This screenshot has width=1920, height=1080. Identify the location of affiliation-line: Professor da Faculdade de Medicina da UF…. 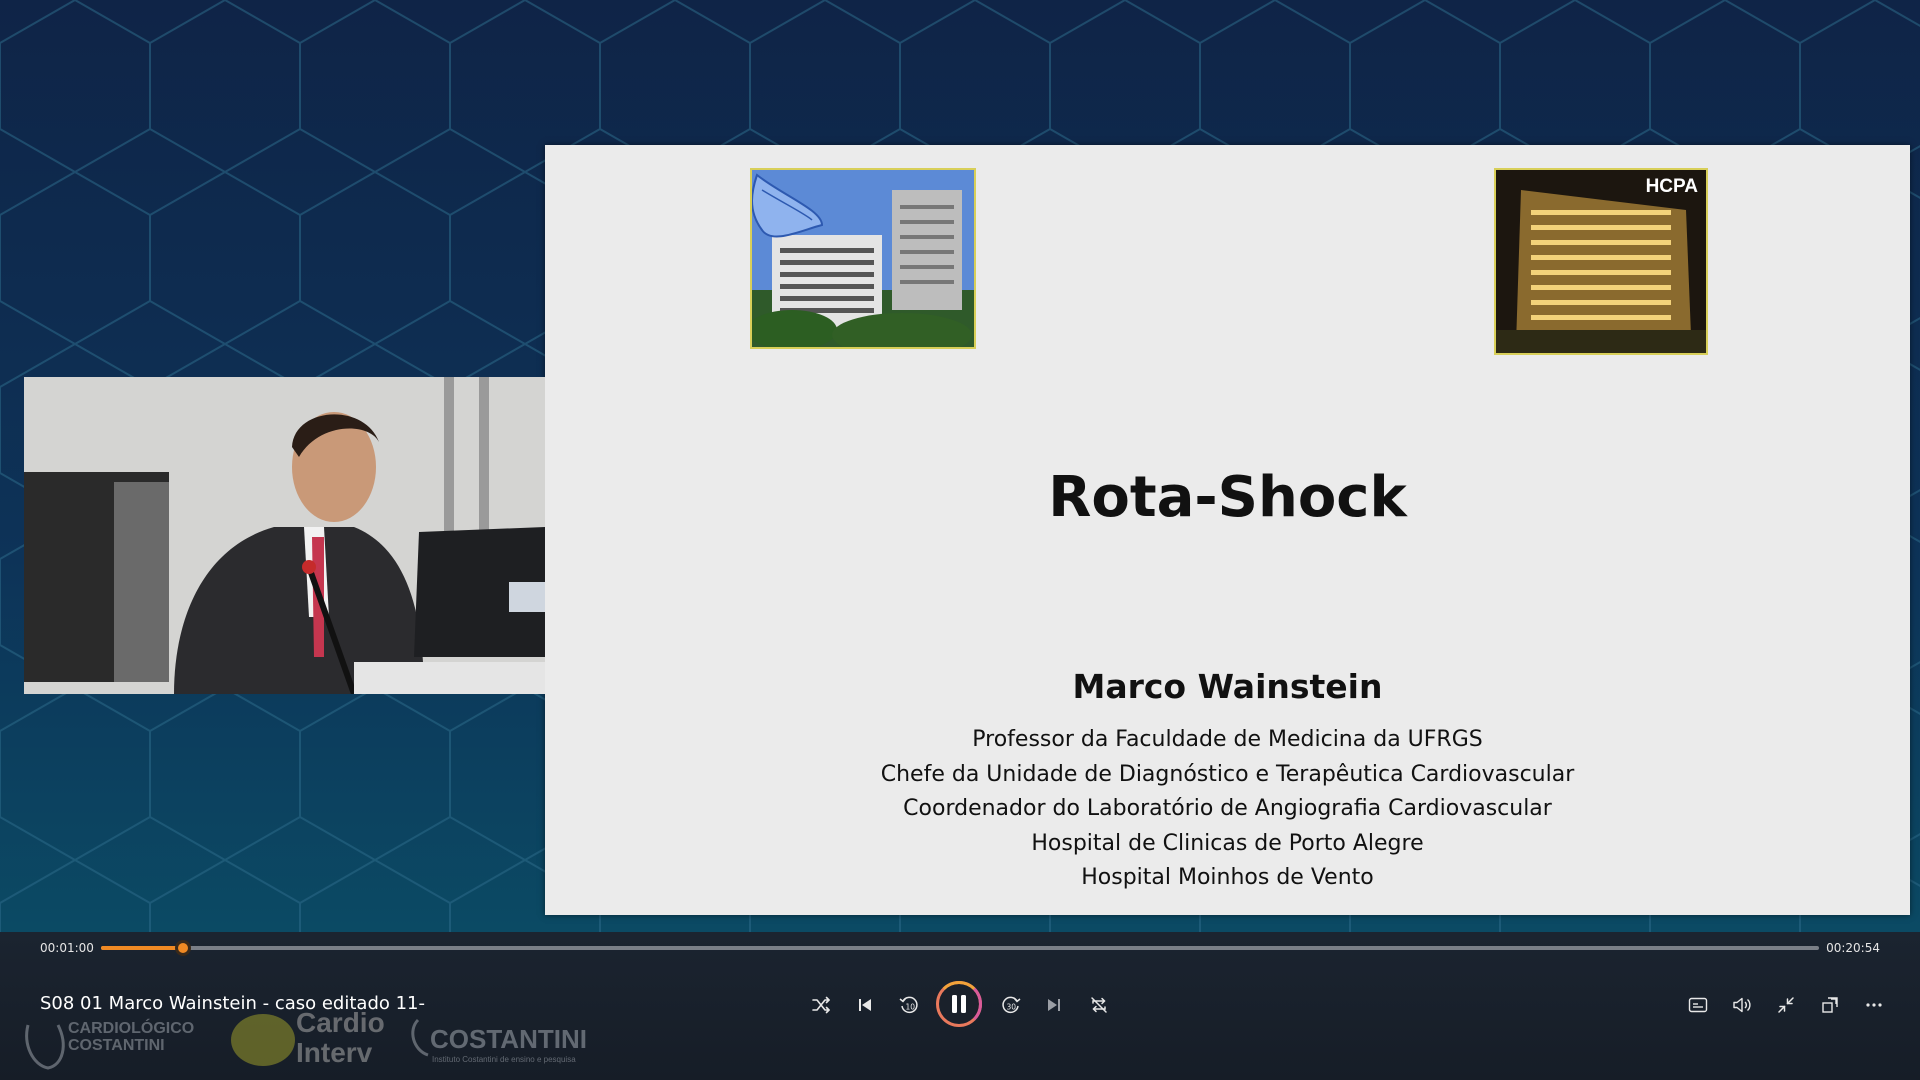
(1227, 739).